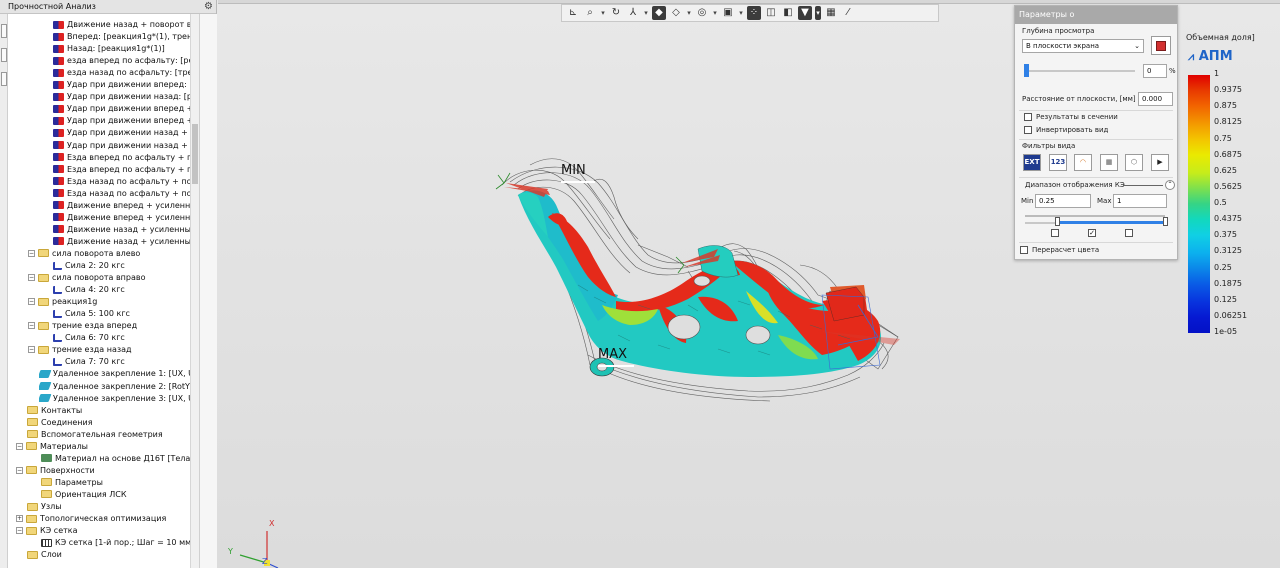  What do you see at coordinates (103, 326) in the screenshot?
I see `tree-item: − трение езда вперед` at bounding box center [103, 326].